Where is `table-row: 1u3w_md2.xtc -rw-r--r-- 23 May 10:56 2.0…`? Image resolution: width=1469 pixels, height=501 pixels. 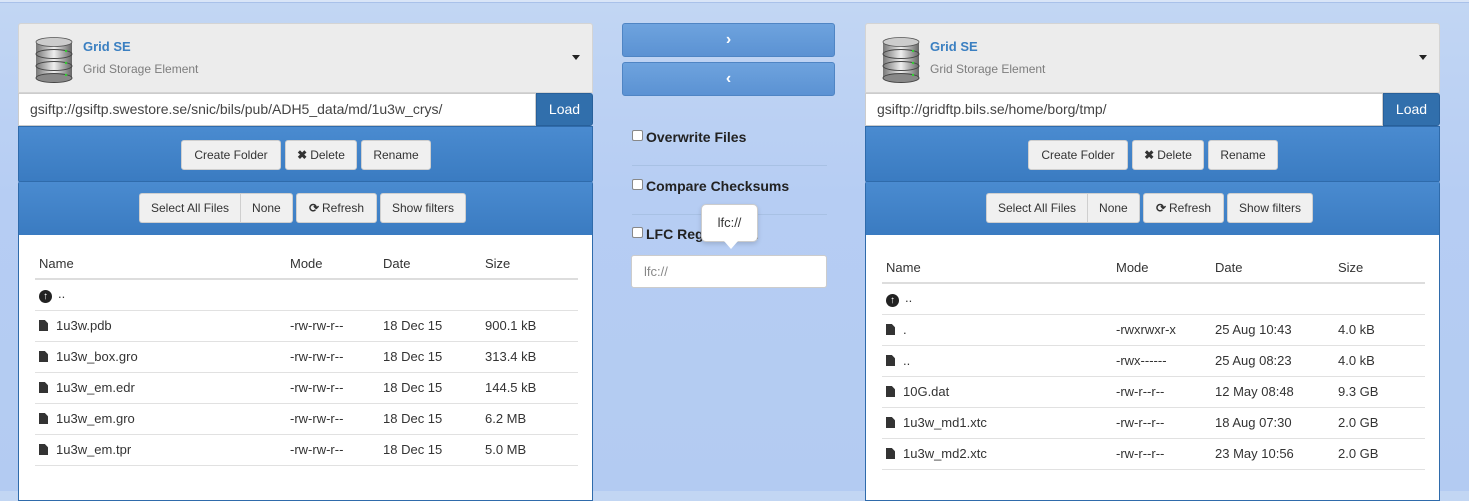
table-row: 1u3w_md2.xtc -rw-r--r-- 23 May 10:56 2.0… is located at coordinates (1153, 454).